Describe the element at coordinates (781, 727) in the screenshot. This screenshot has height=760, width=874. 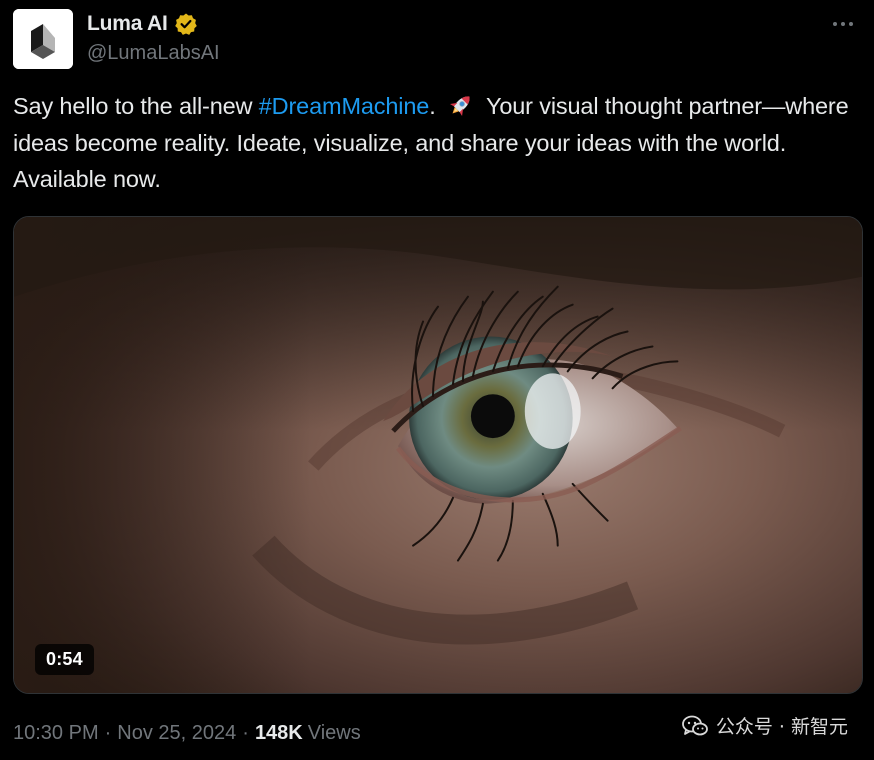
I see `watermark-text: 公众号 · 新智元` at that location.